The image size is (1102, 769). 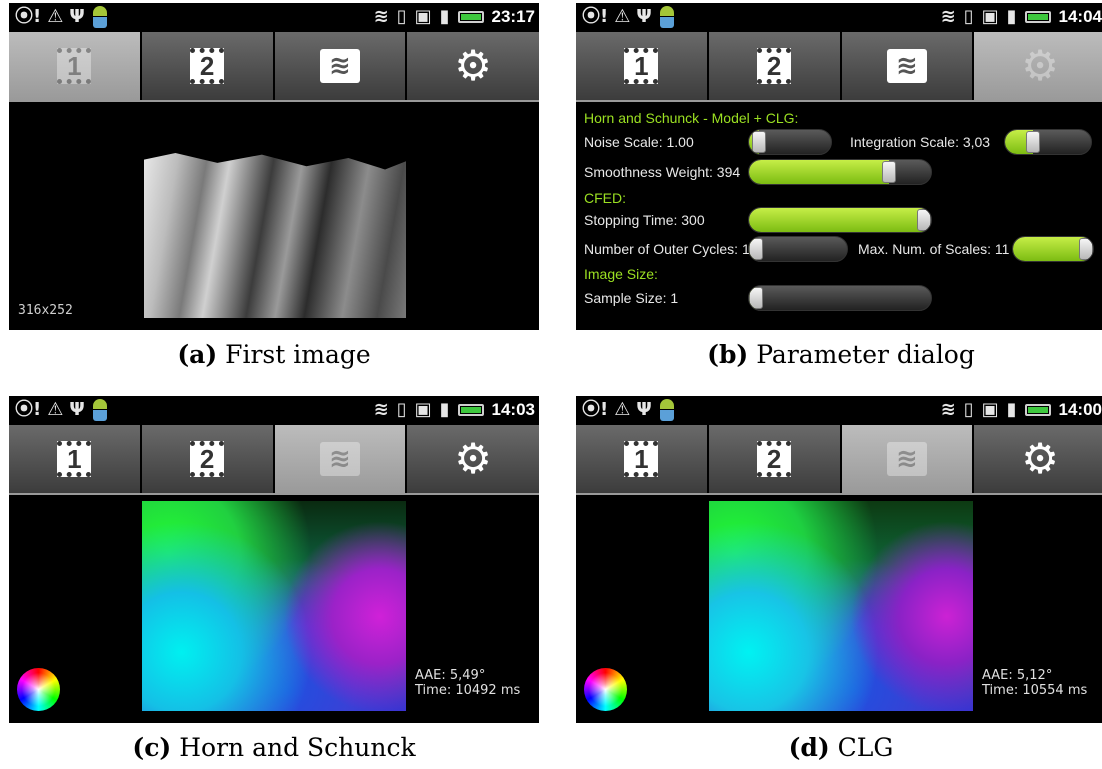 I want to click on sample-size-label: Sample Size: 1, so click(x=631, y=298).